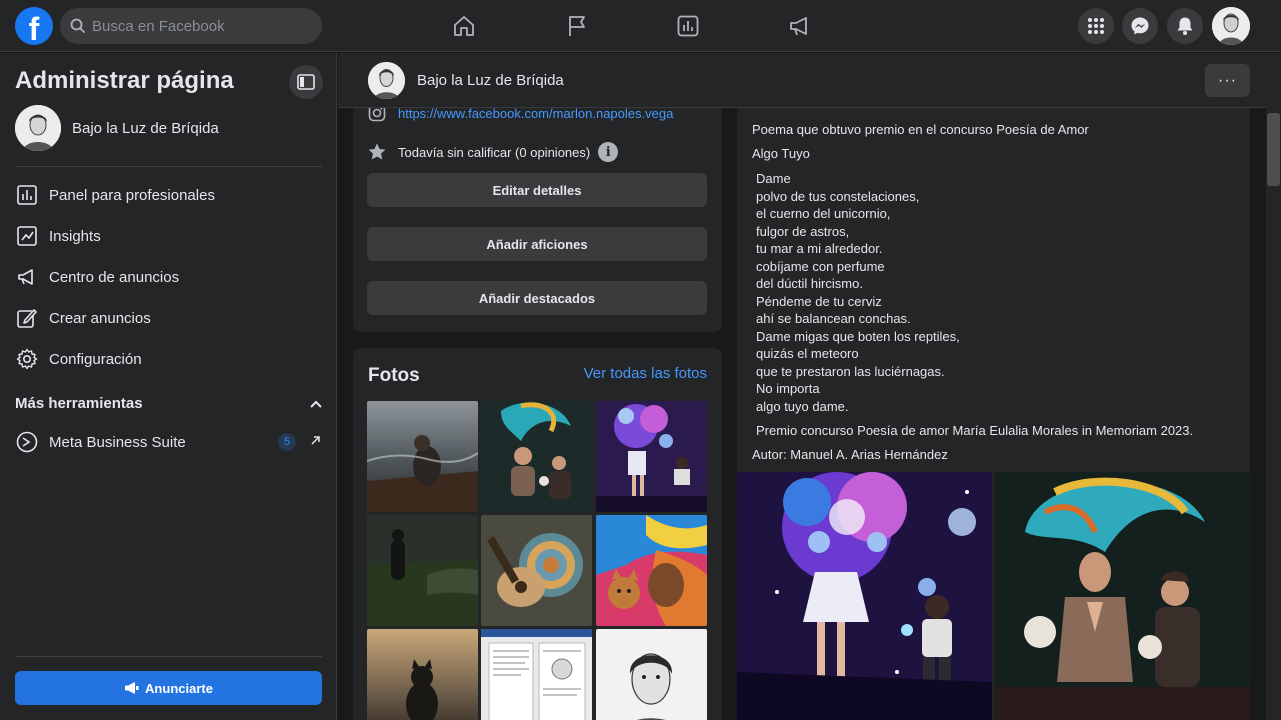 Image resolution: width=1281 pixels, height=720 pixels. What do you see at coordinates (773, 178) in the screenshot?
I see `poem-line: Dame` at bounding box center [773, 178].